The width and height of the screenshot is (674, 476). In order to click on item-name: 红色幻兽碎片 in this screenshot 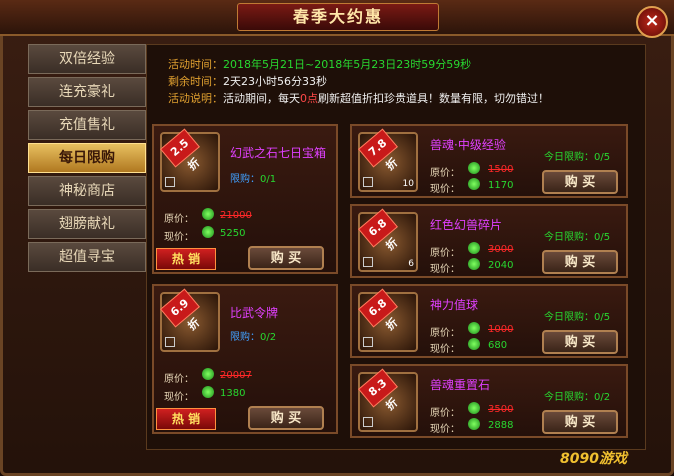, I will do `click(466, 225)`.